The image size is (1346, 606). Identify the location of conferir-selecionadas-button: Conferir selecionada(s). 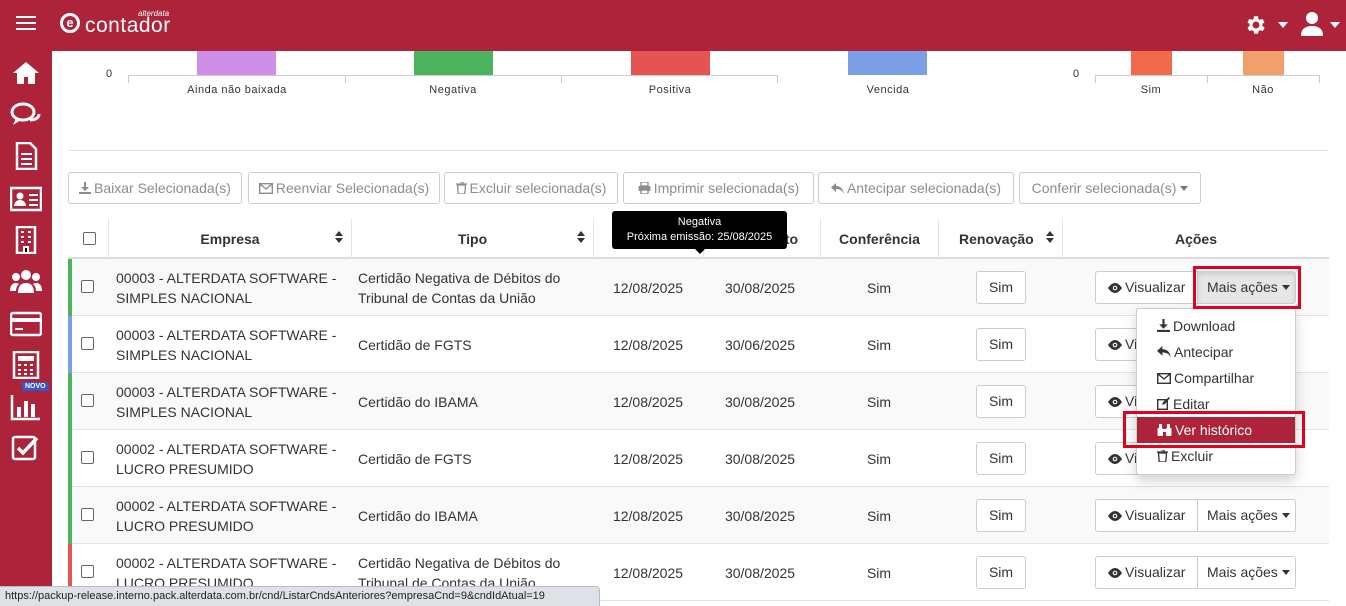
(1110, 188).